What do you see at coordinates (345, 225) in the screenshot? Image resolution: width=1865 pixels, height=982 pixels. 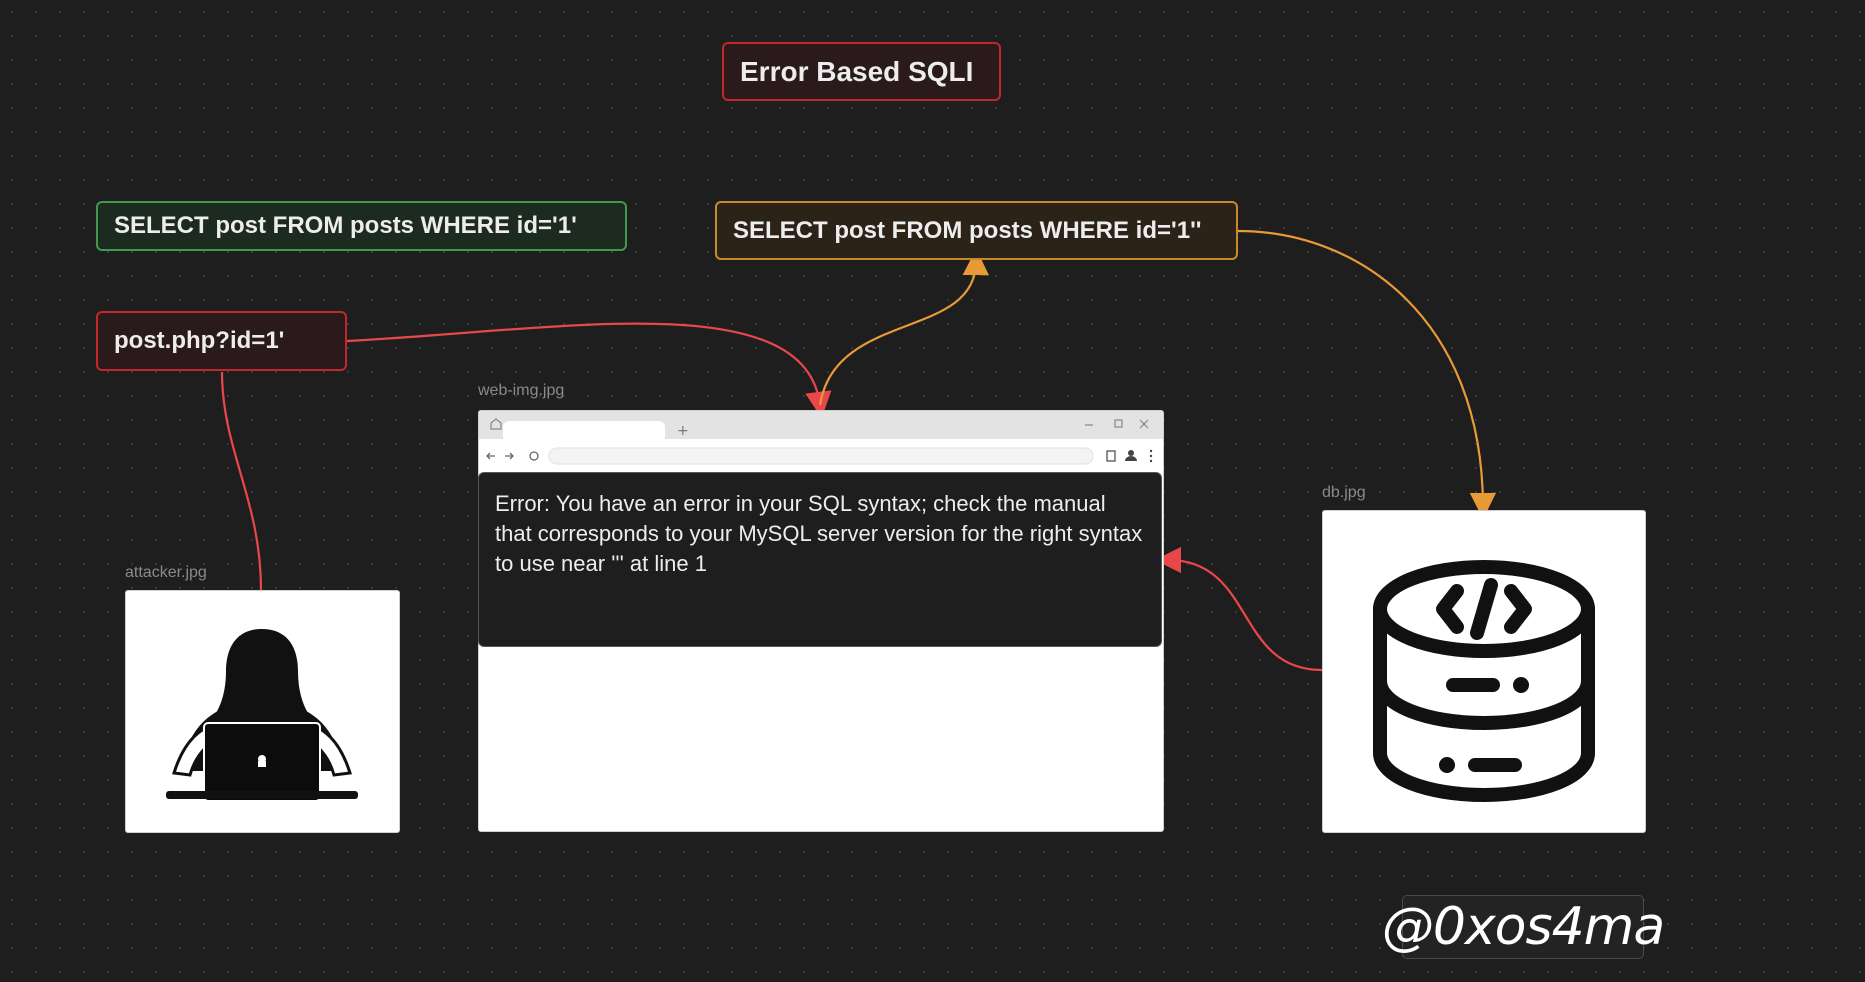 I see `original-query-text: SELECT post FROM posts WHERE id='1'` at bounding box center [345, 225].